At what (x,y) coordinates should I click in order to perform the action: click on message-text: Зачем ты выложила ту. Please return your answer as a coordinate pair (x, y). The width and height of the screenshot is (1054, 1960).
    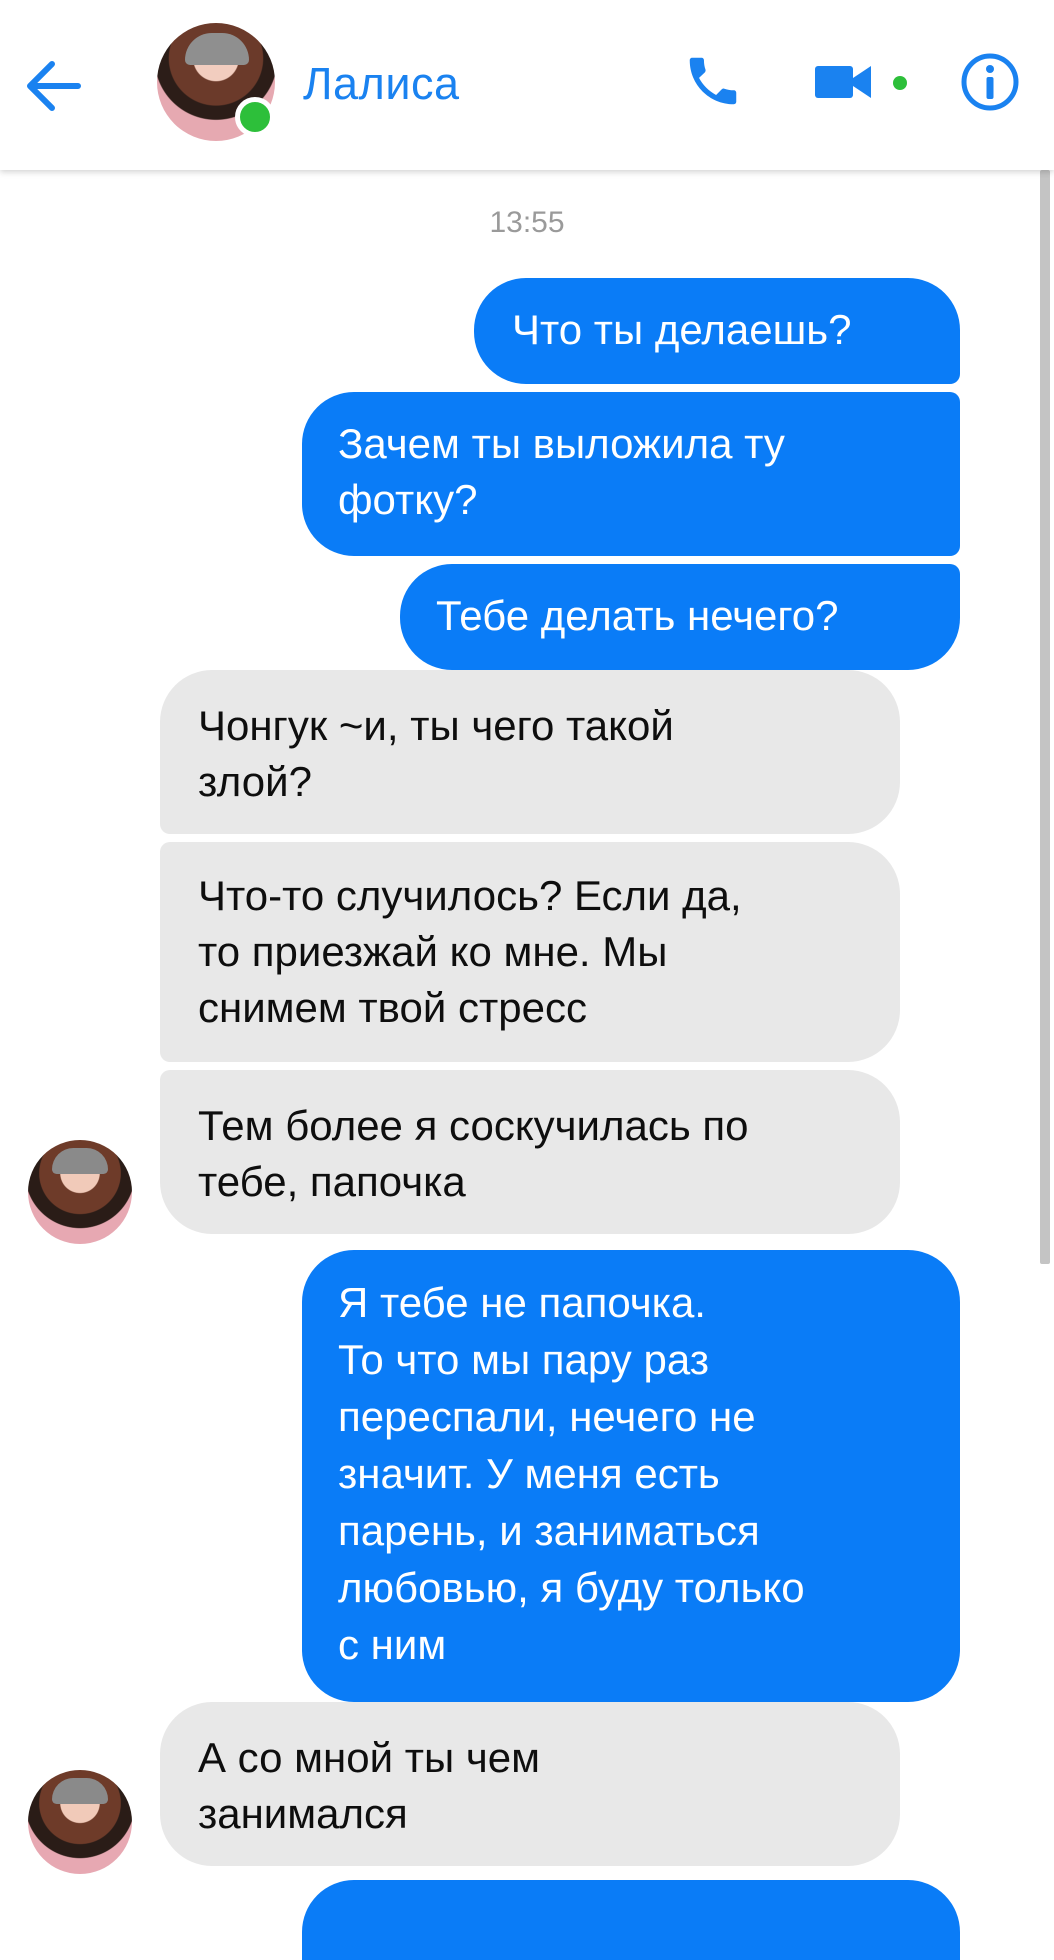
    Looking at the image, I should click on (561, 443).